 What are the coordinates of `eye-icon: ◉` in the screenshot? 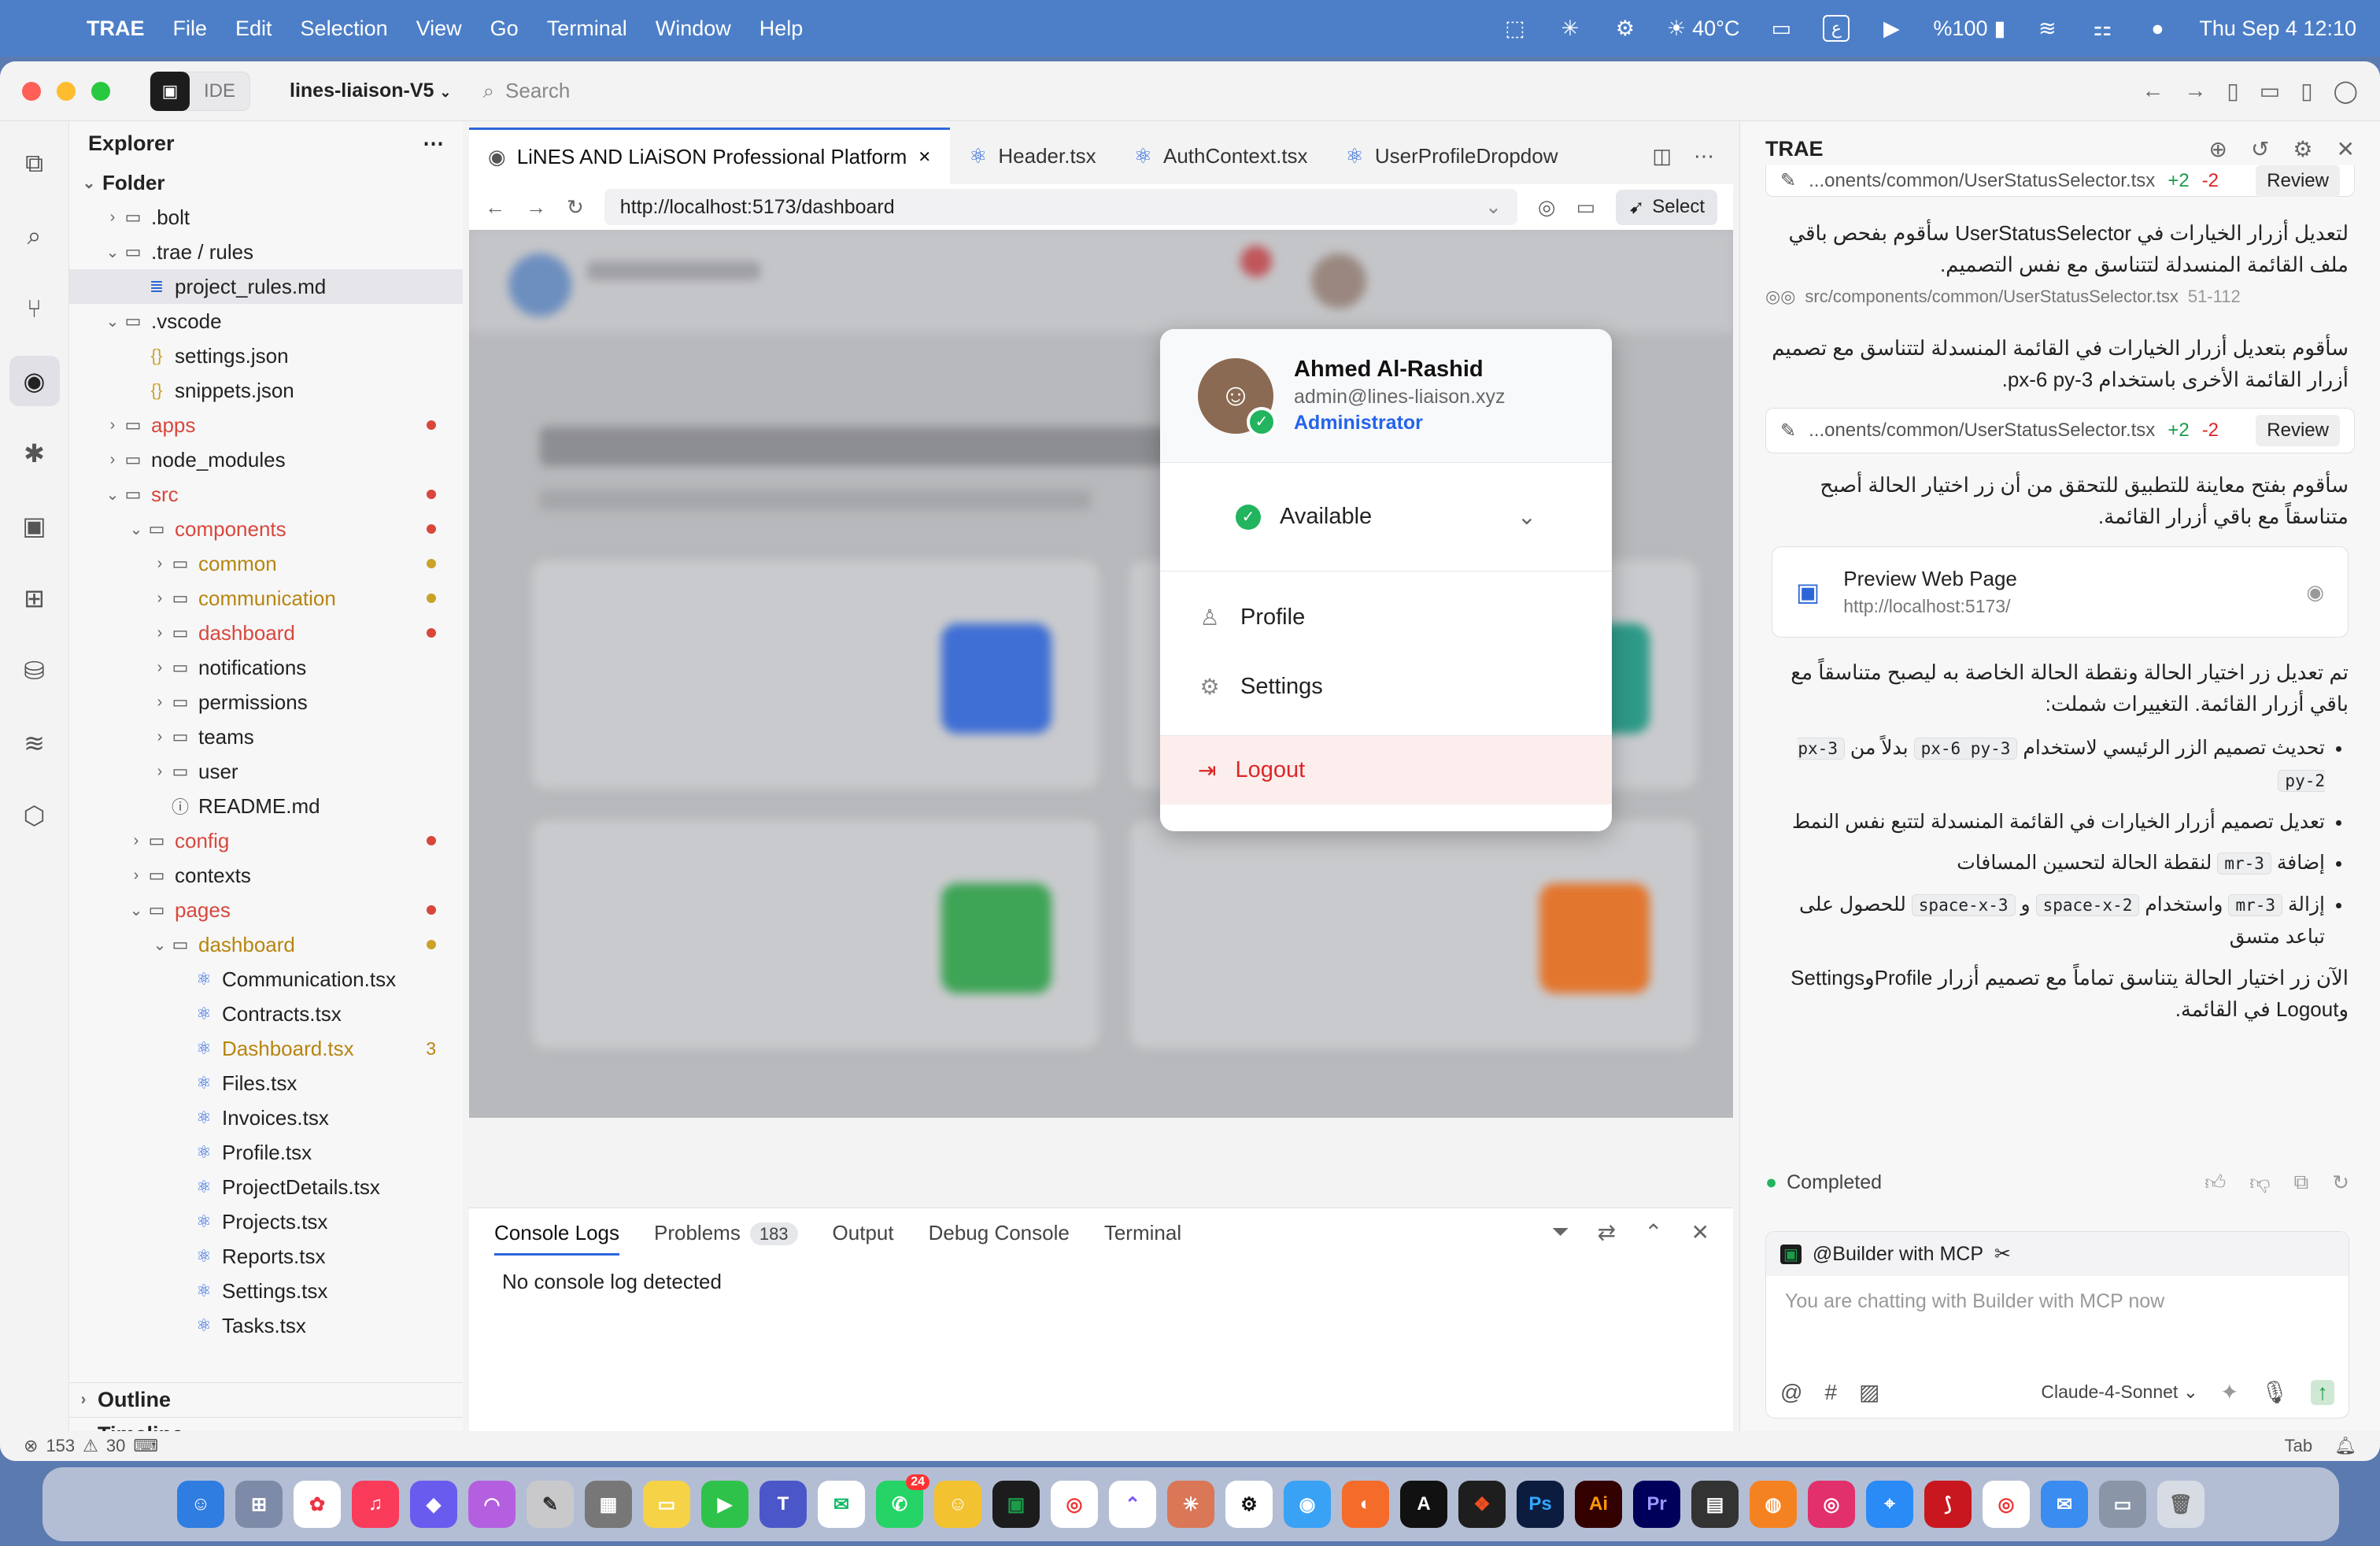 It's located at (2315, 592).